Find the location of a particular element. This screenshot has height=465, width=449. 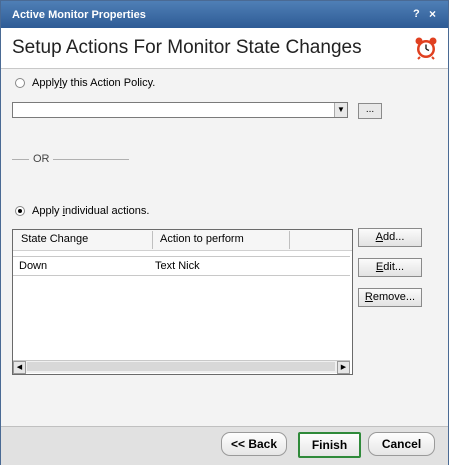

list-header: State Change Action to perform is located at coordinates (182, 240).